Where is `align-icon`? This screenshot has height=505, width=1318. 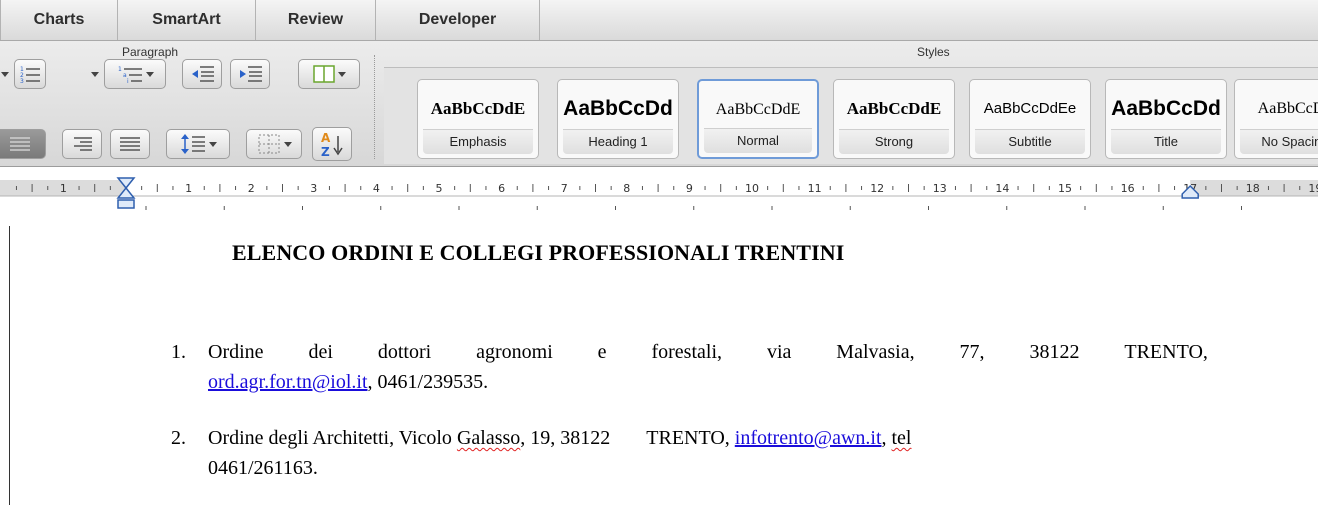
align-icon is located at coordinates (20, 144).